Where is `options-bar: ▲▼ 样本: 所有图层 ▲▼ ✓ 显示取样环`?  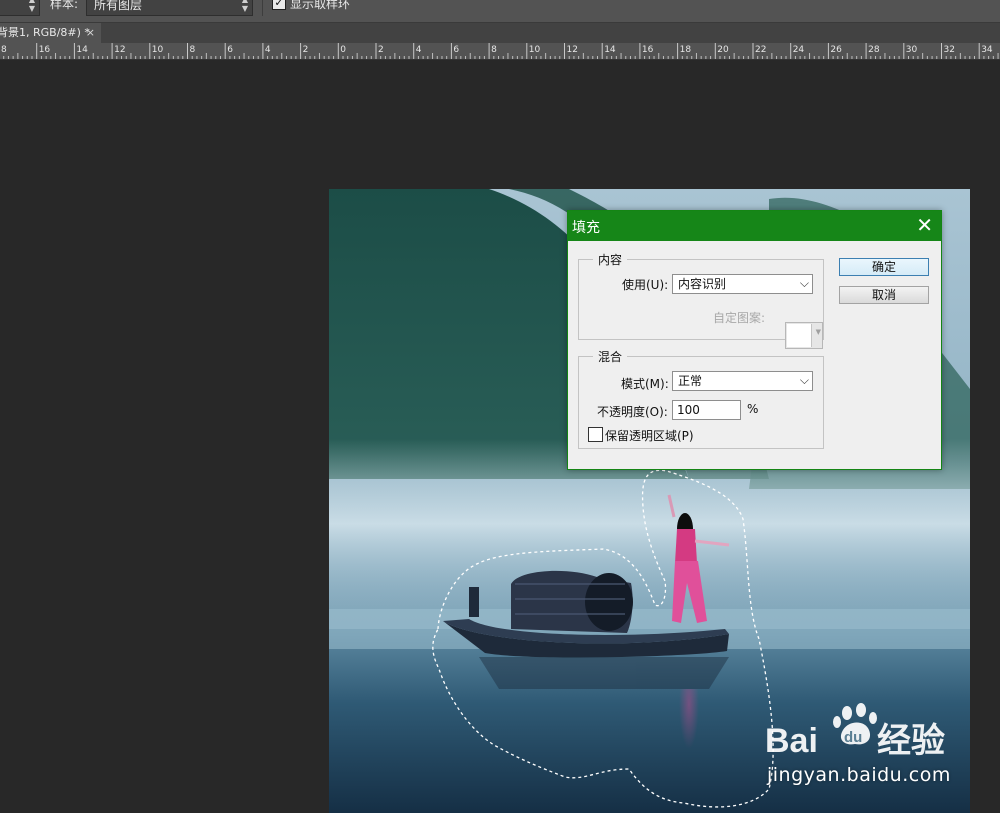 options-bar: ▲▼ 样本: 所有图层 ▲▼ ✓ 显示取样环 is located at coordinates (500, 11).